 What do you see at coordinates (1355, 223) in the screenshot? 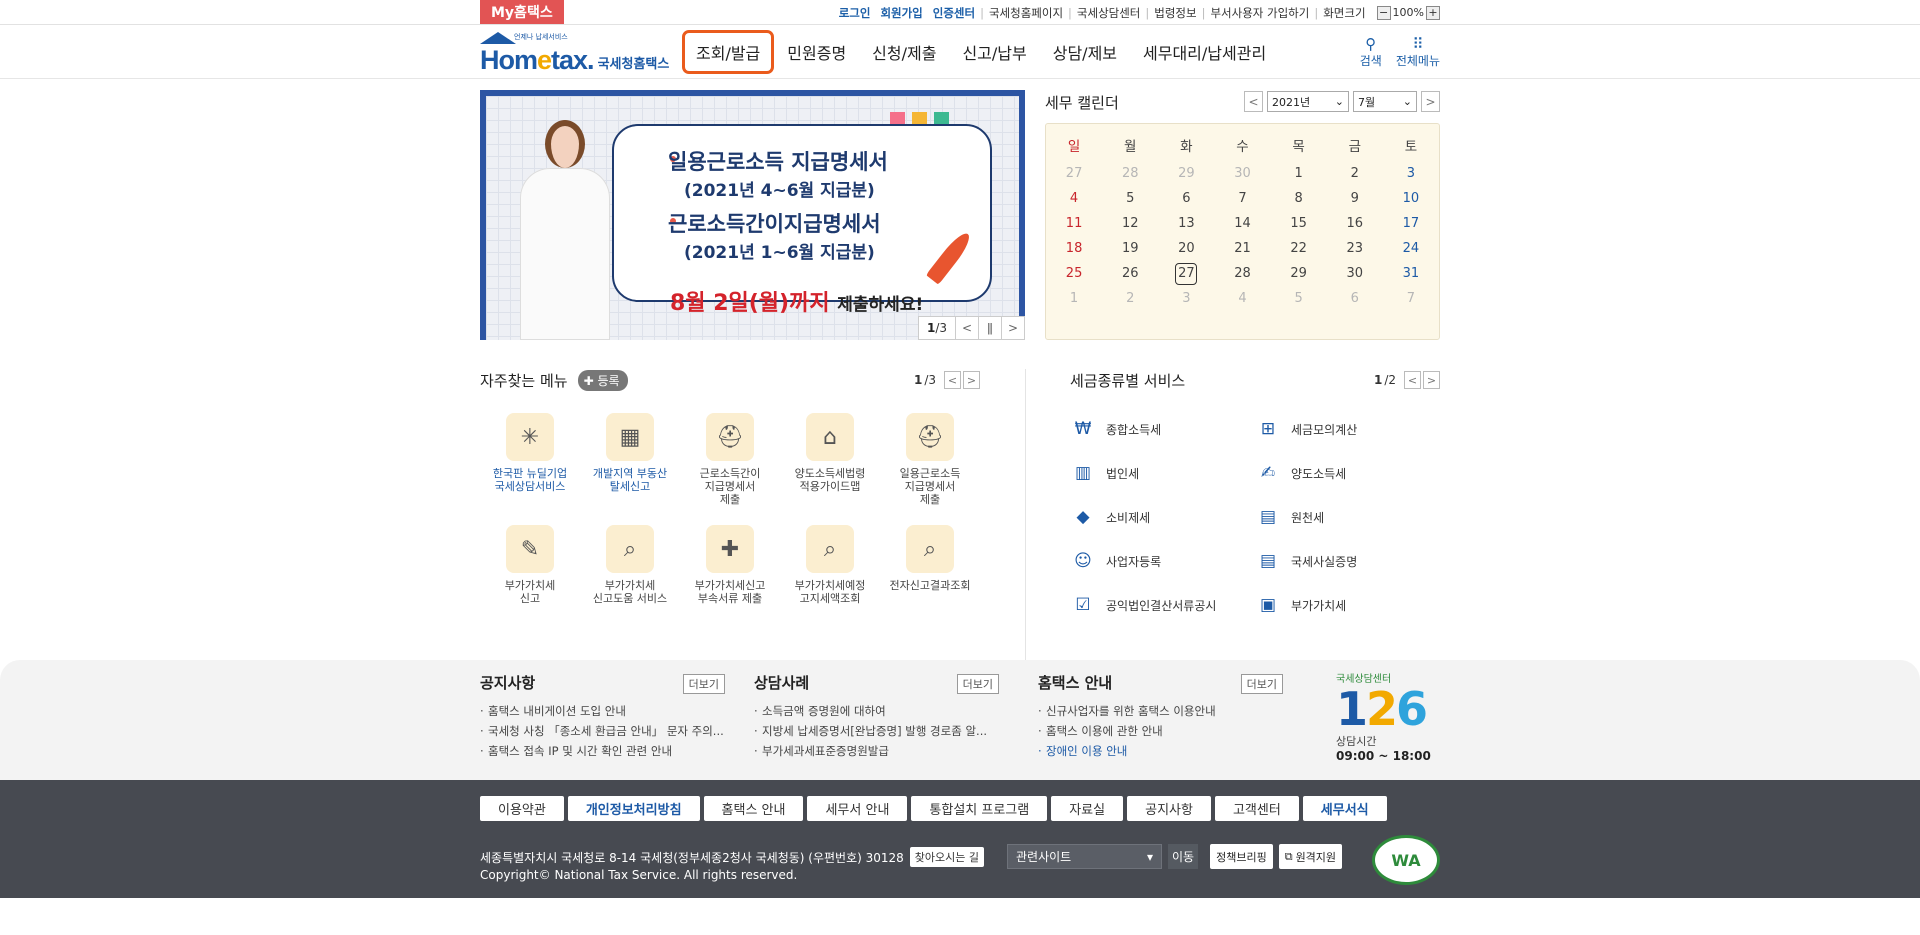
I see `calendar-day: 16` at bounding box center [1355, 223].